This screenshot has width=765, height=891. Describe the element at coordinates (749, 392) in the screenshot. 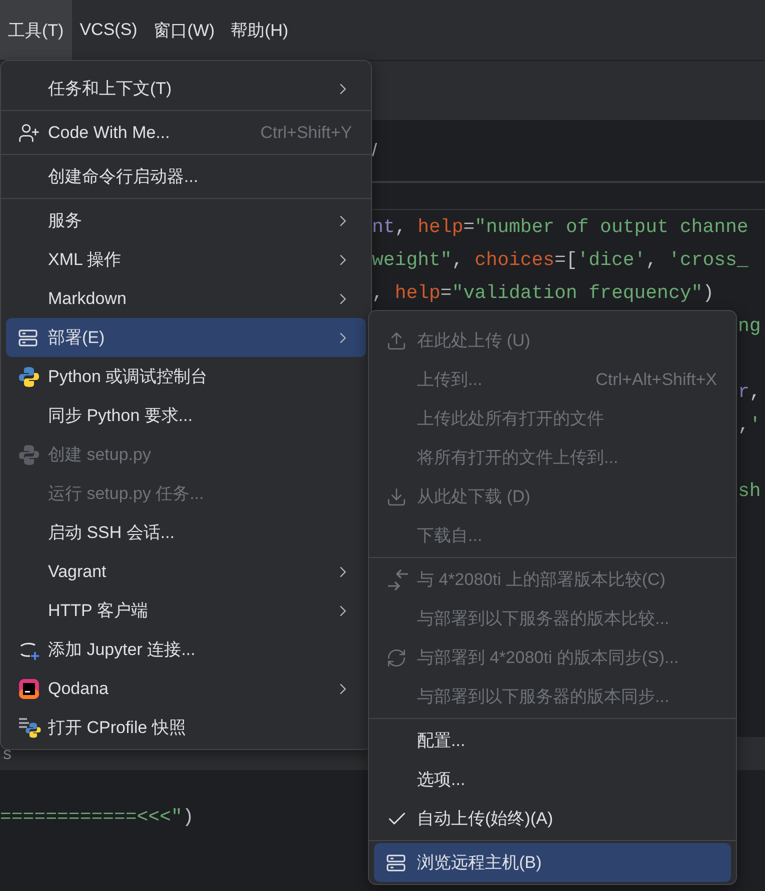

I see `code-line: r,` at that location.